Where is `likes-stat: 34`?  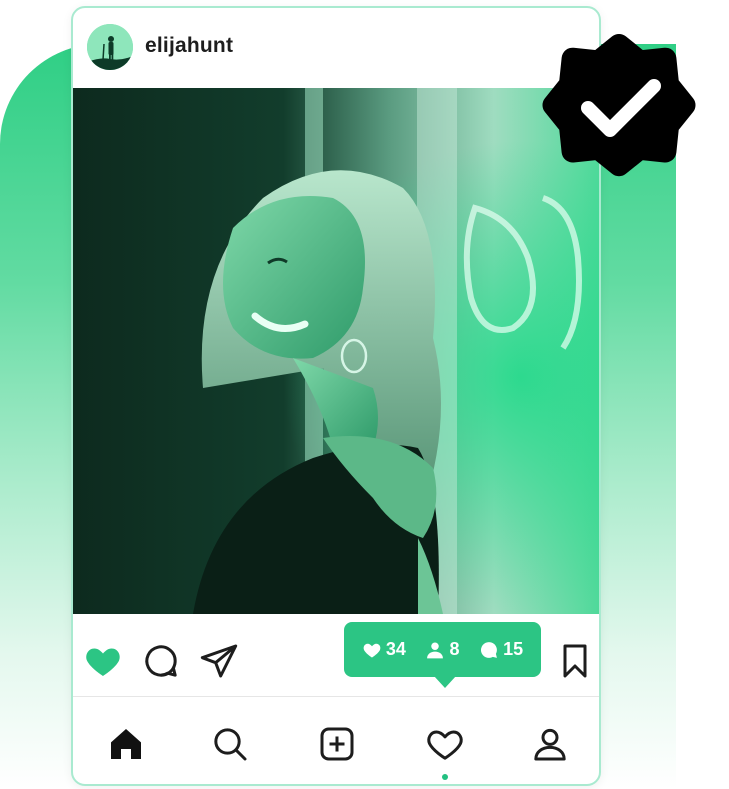
likes-stat: 34 is located at coordinates (384, 649).